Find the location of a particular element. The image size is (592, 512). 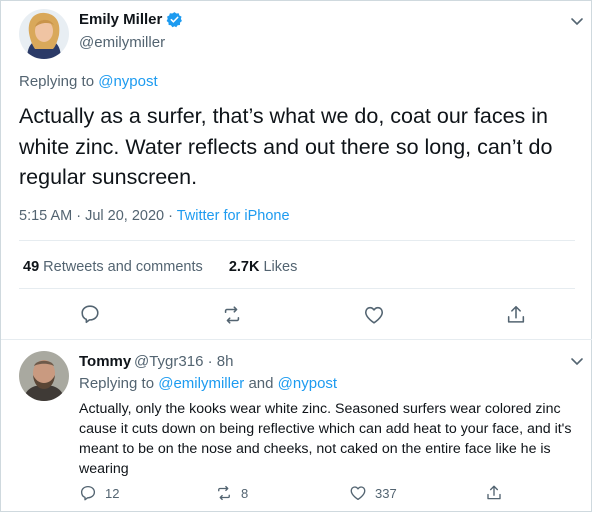

tweet-source: Twitter for iPhone is located at coordinates (233, 216).